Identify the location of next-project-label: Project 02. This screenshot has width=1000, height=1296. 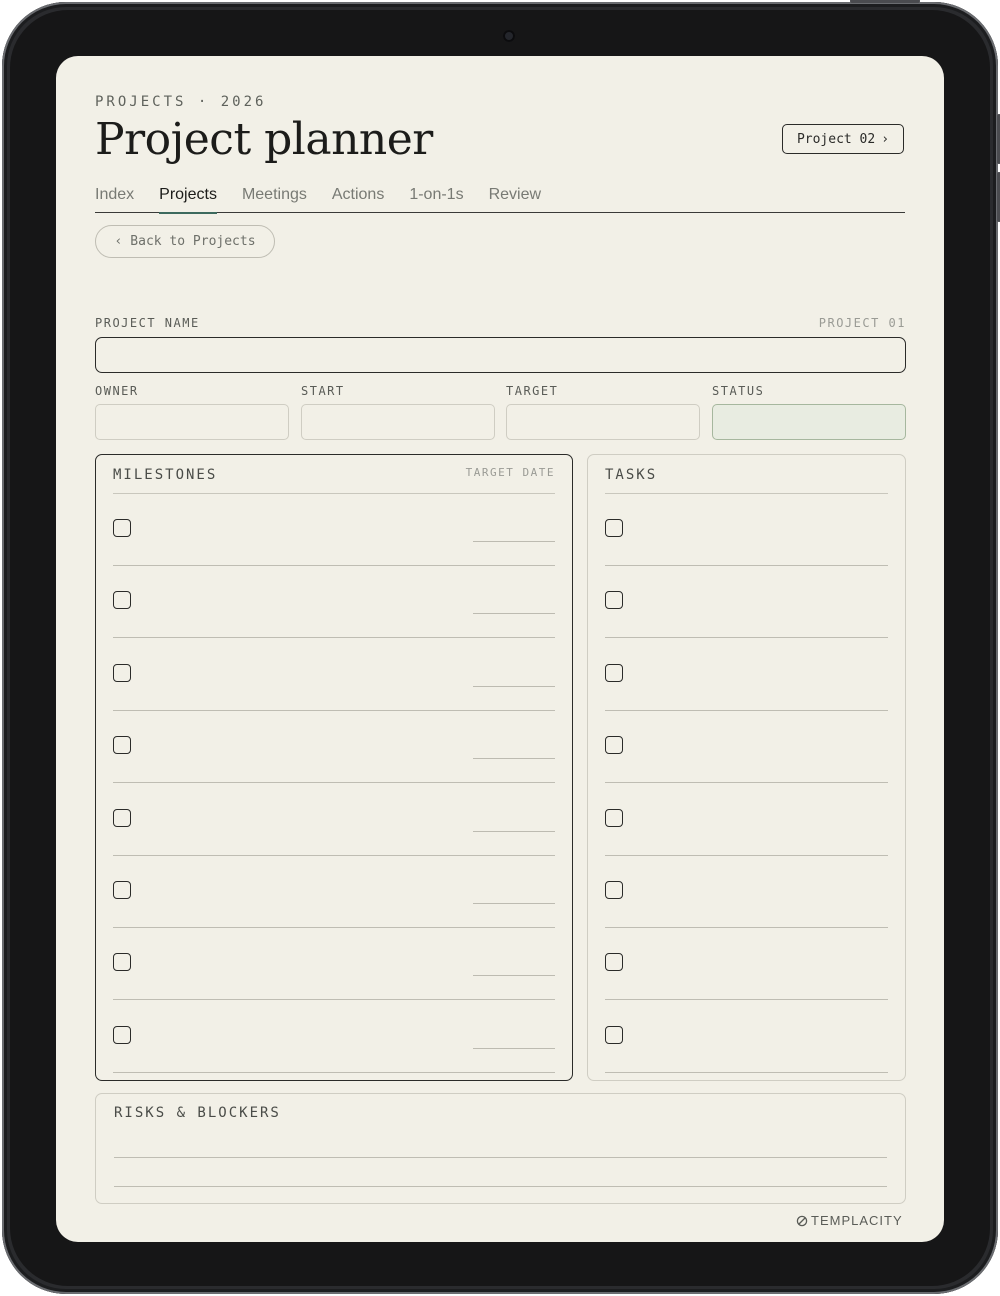
(836, 139).